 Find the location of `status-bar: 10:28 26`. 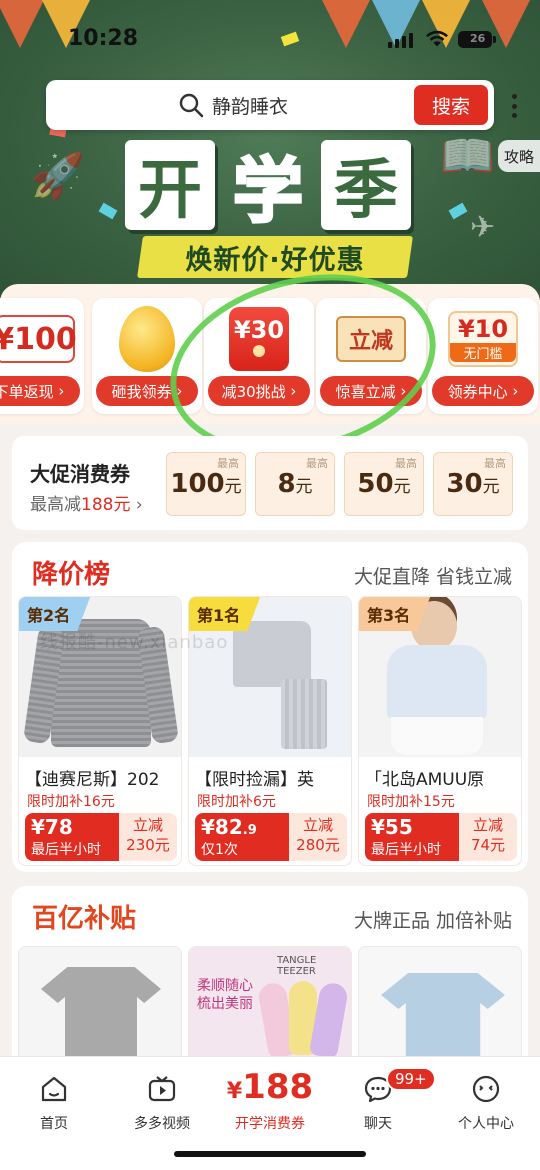

status-bar: 10:28 26 is located at coordinates (270, 40).